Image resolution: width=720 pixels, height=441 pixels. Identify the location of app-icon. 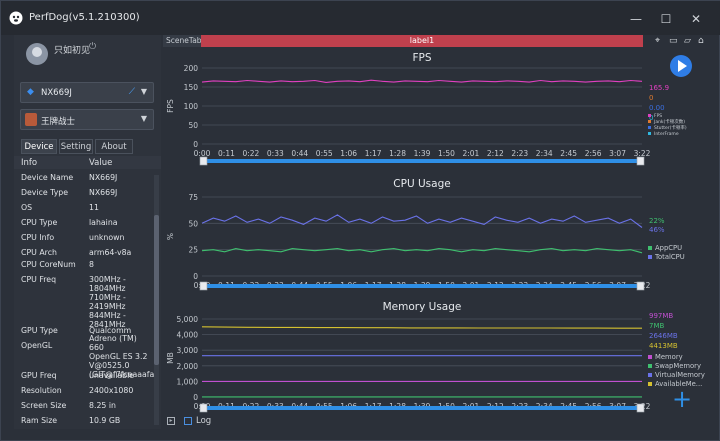
(31, 119).